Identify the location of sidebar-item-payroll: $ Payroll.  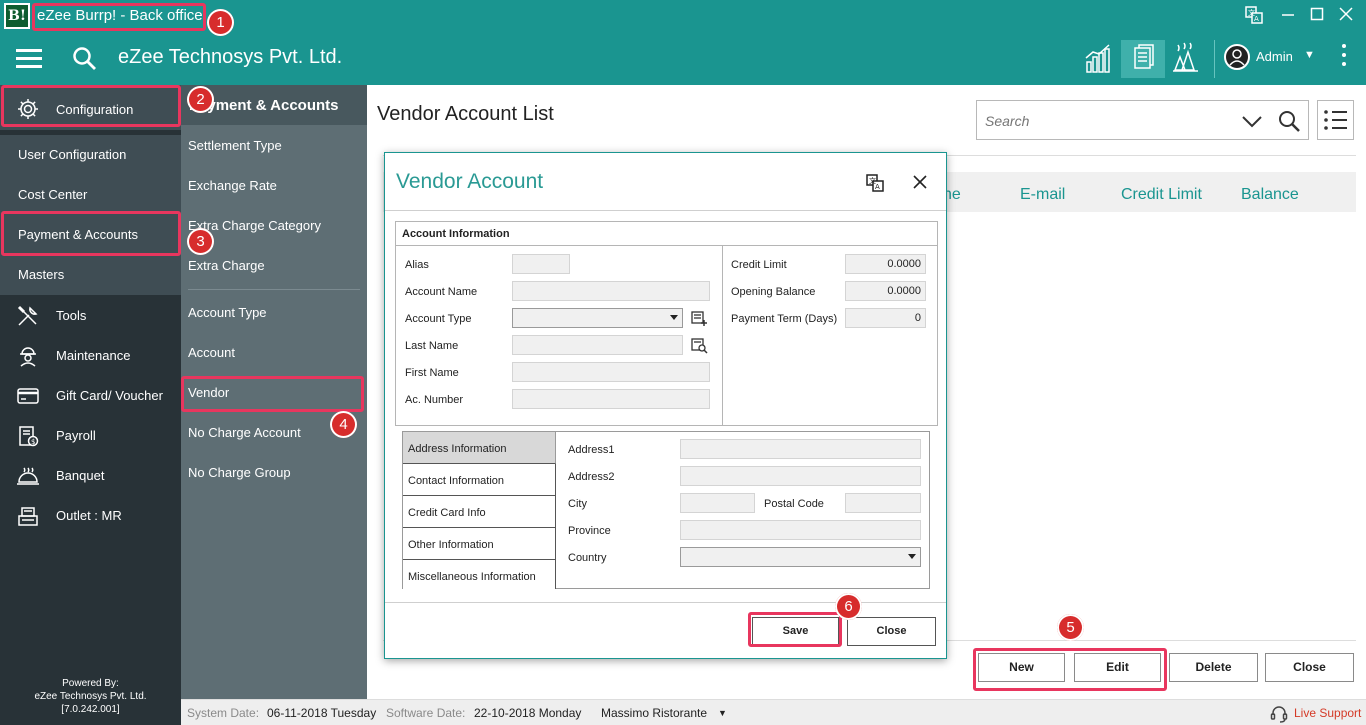
(90, 435).